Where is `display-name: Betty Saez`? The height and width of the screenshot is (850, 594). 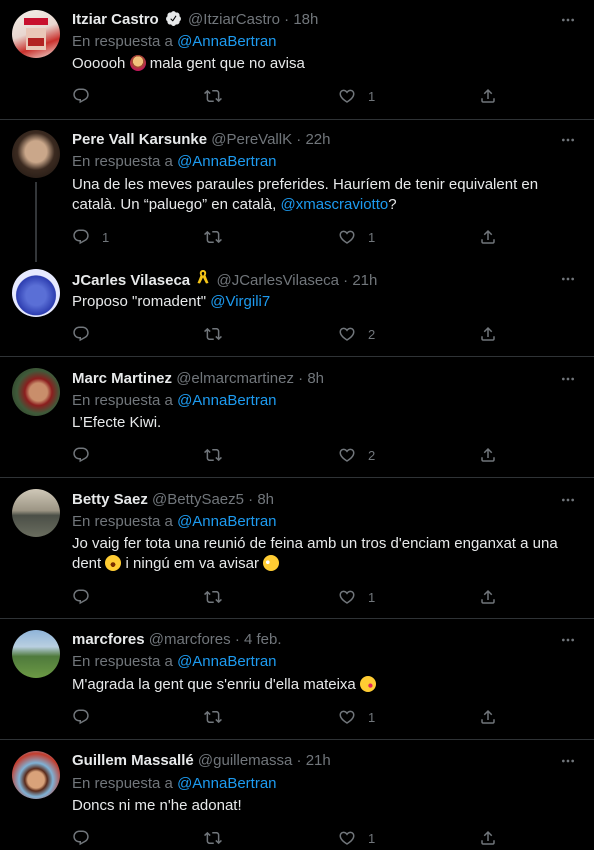 display-name: Betty Saez is located at coordinates (110, 499).